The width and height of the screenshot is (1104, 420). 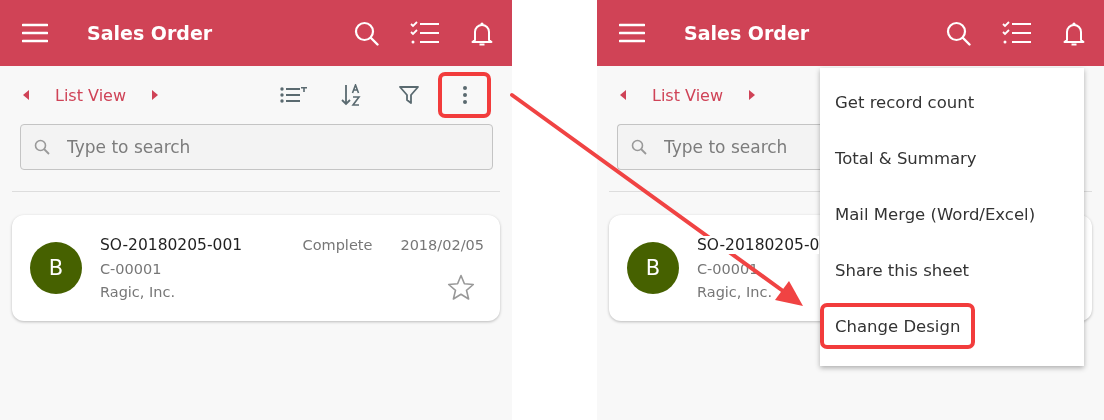 I want to click on record-status: Complete, so click(x=337, y=245).